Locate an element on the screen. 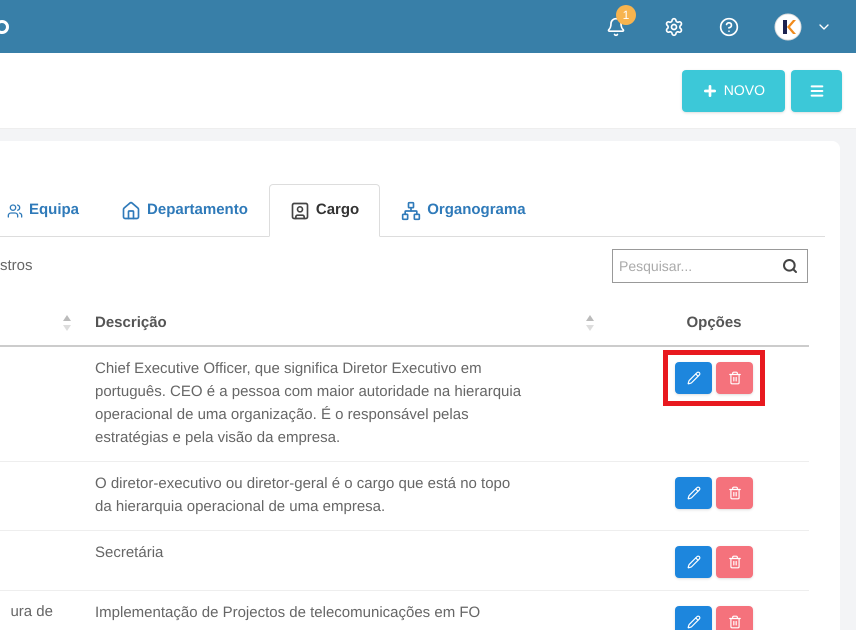  menu-icon is located at coordinates (816, 90).